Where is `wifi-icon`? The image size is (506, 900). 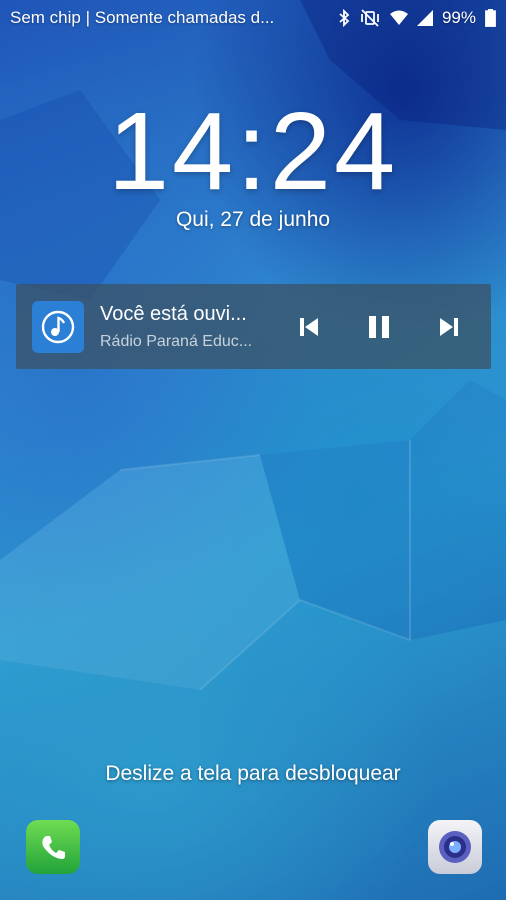
wifi-icon is located at coordinates (398, 18).